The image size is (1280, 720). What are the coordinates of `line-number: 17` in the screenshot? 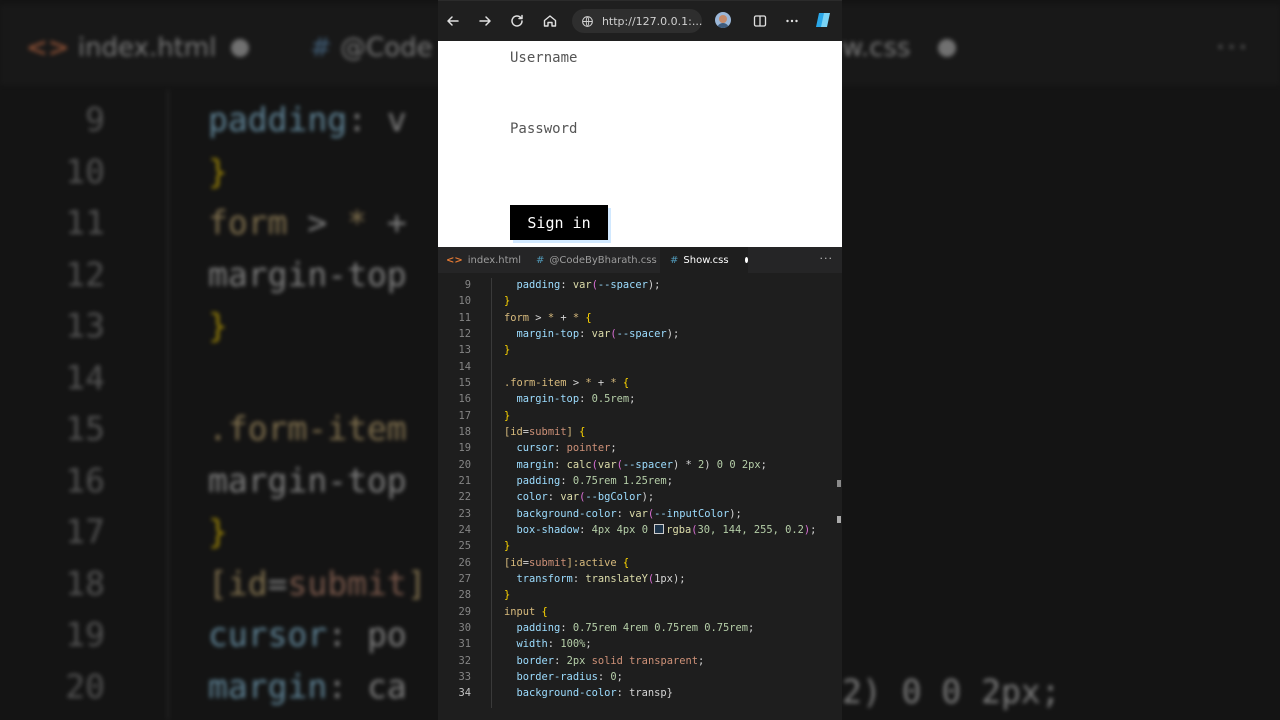 It's located at (464, 415).